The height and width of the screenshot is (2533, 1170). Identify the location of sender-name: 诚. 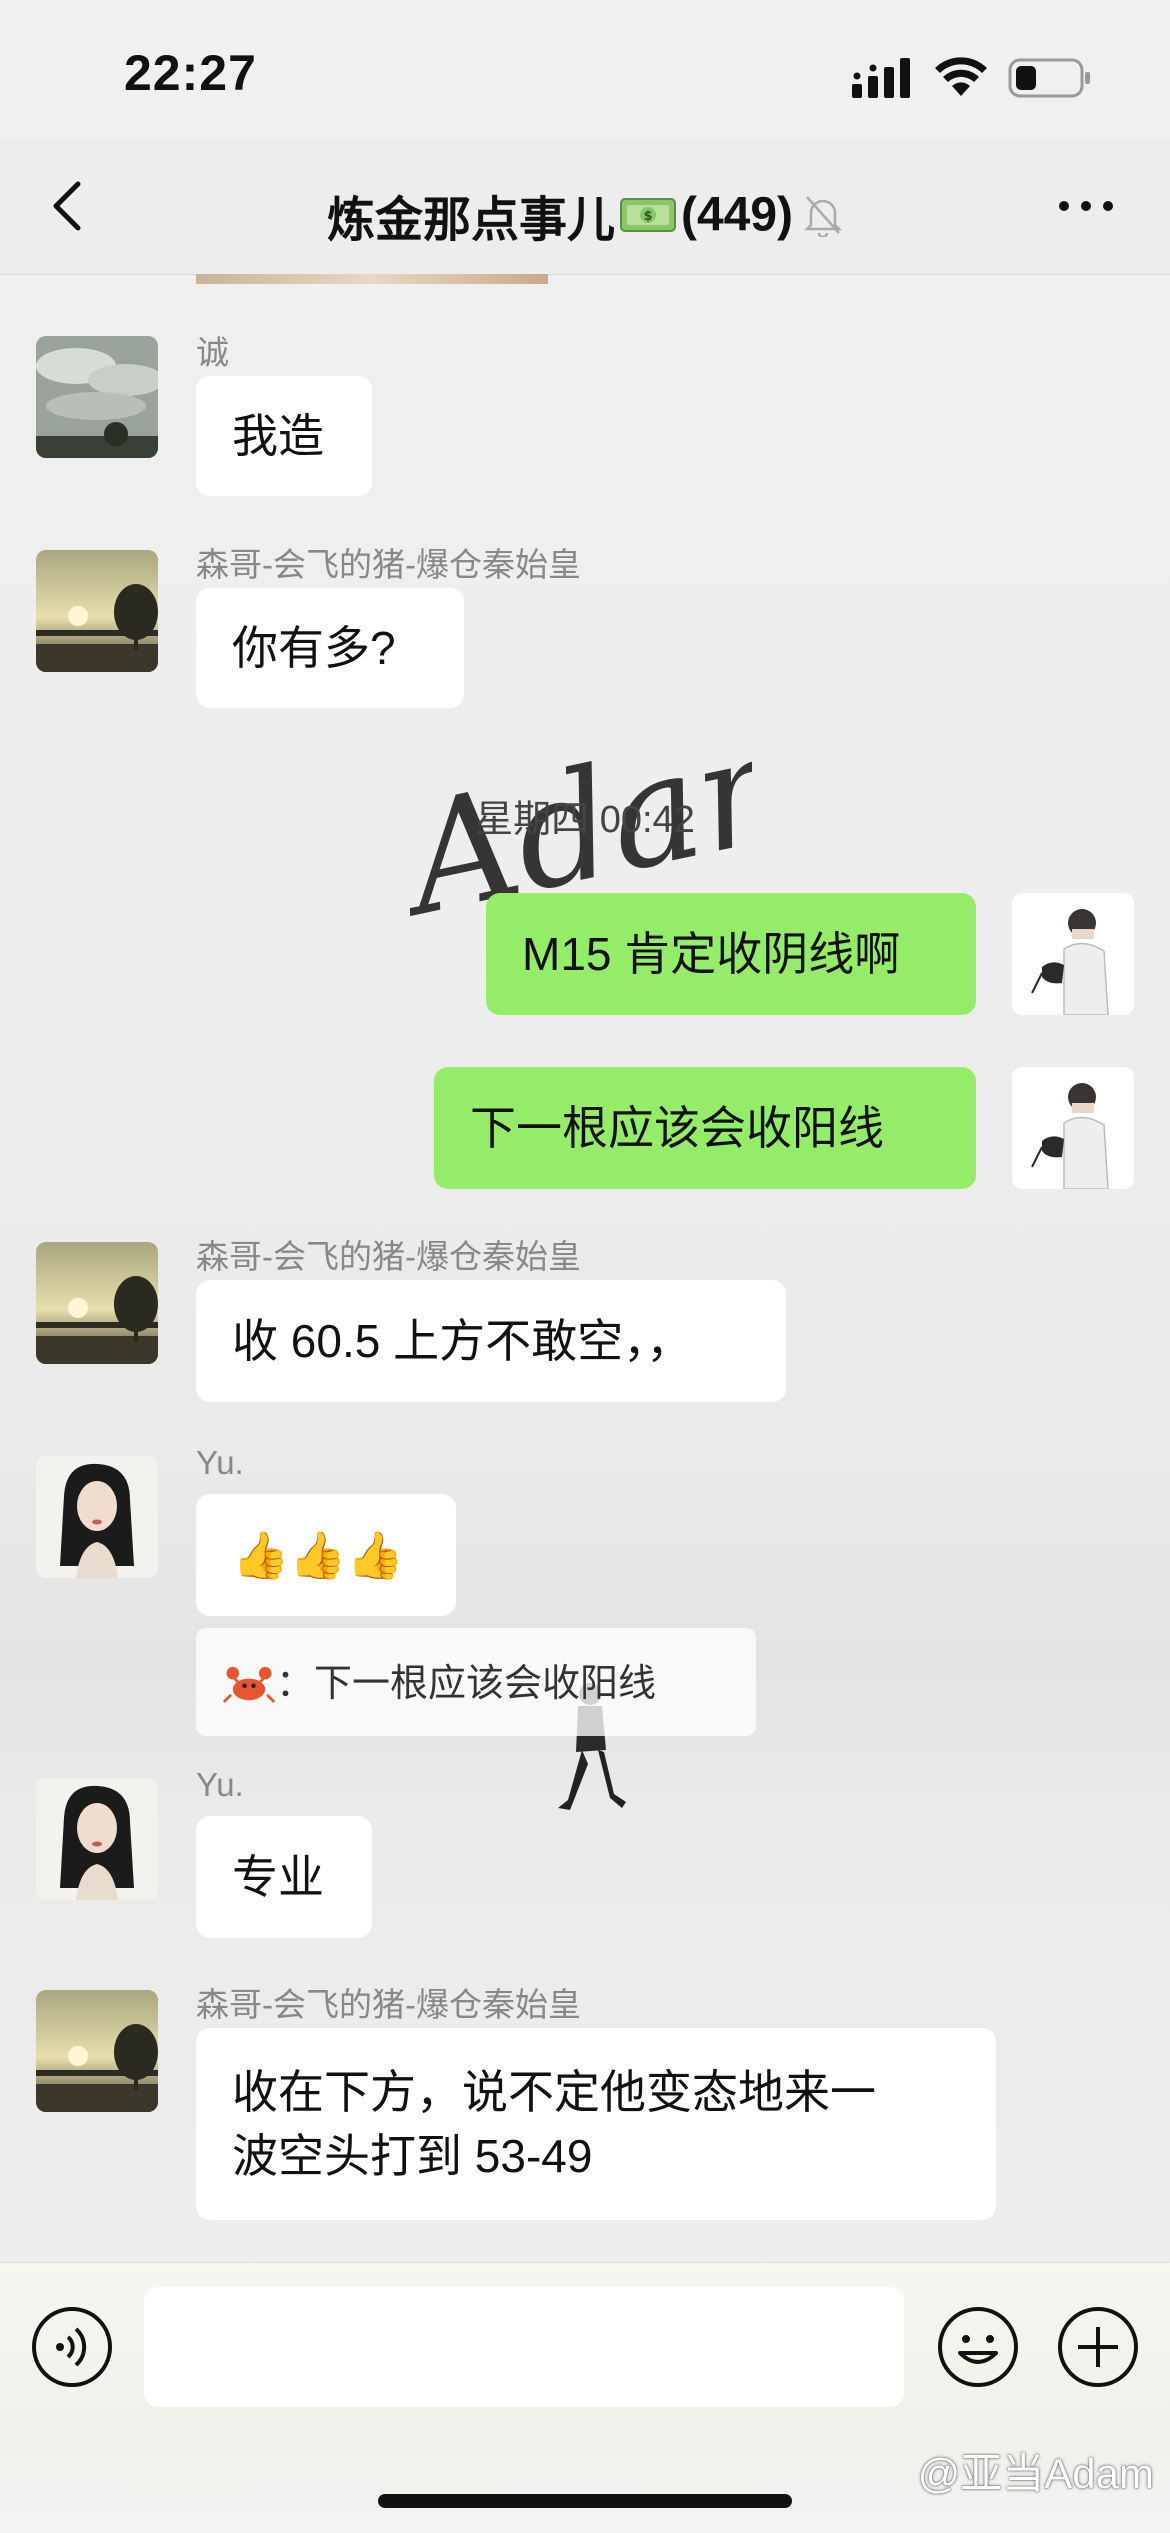
(212, 352).